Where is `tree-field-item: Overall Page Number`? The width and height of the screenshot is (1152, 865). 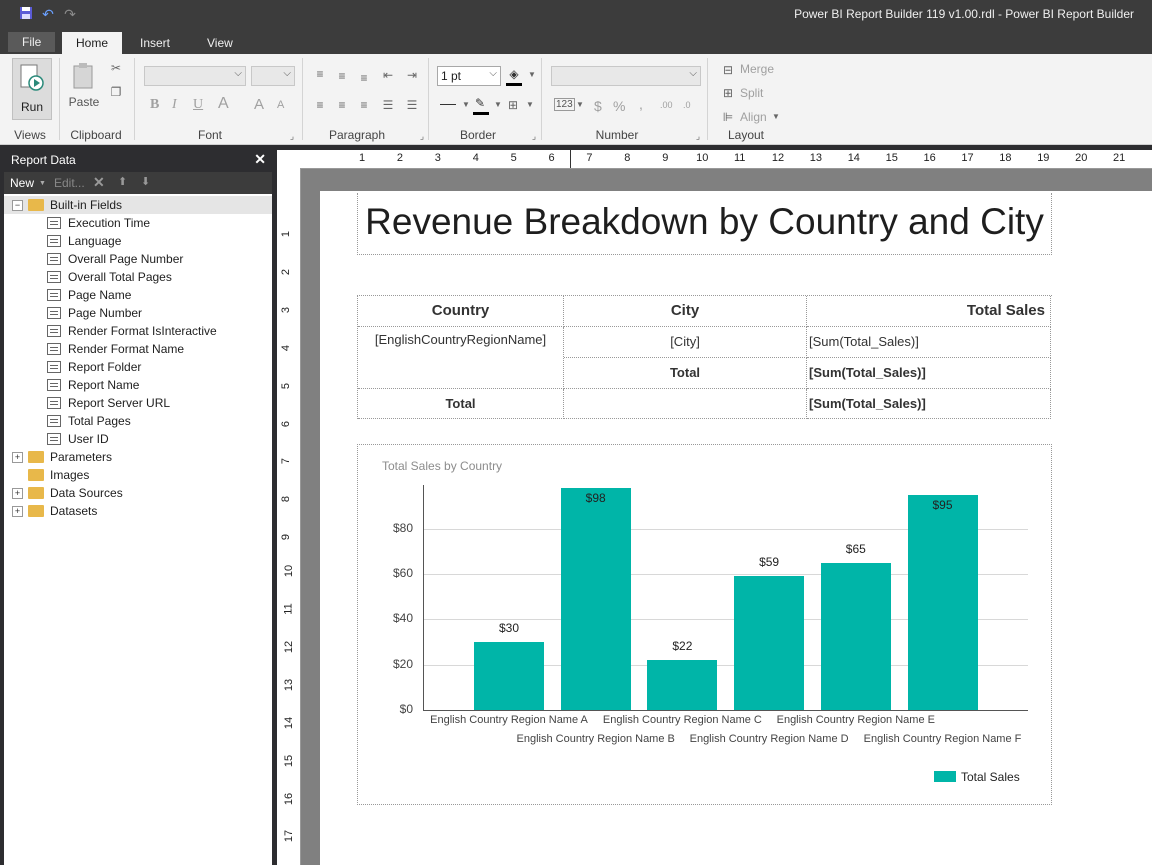 tree-field-item: Overall Page Number is located at coordinates (115, 259).